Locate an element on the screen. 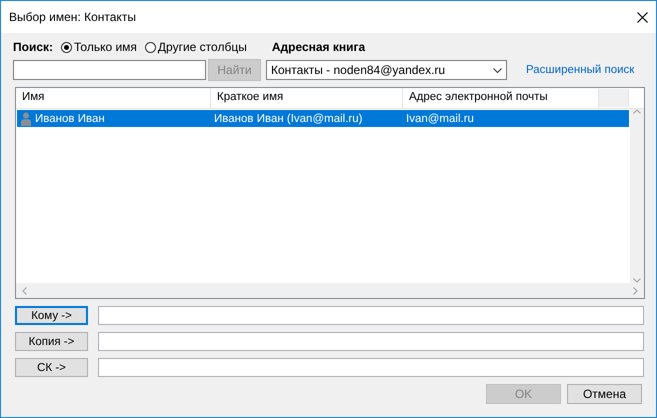  table-cell: Иванов Иван (Ivan@mail.ru) is located at coordinates (288, 118).